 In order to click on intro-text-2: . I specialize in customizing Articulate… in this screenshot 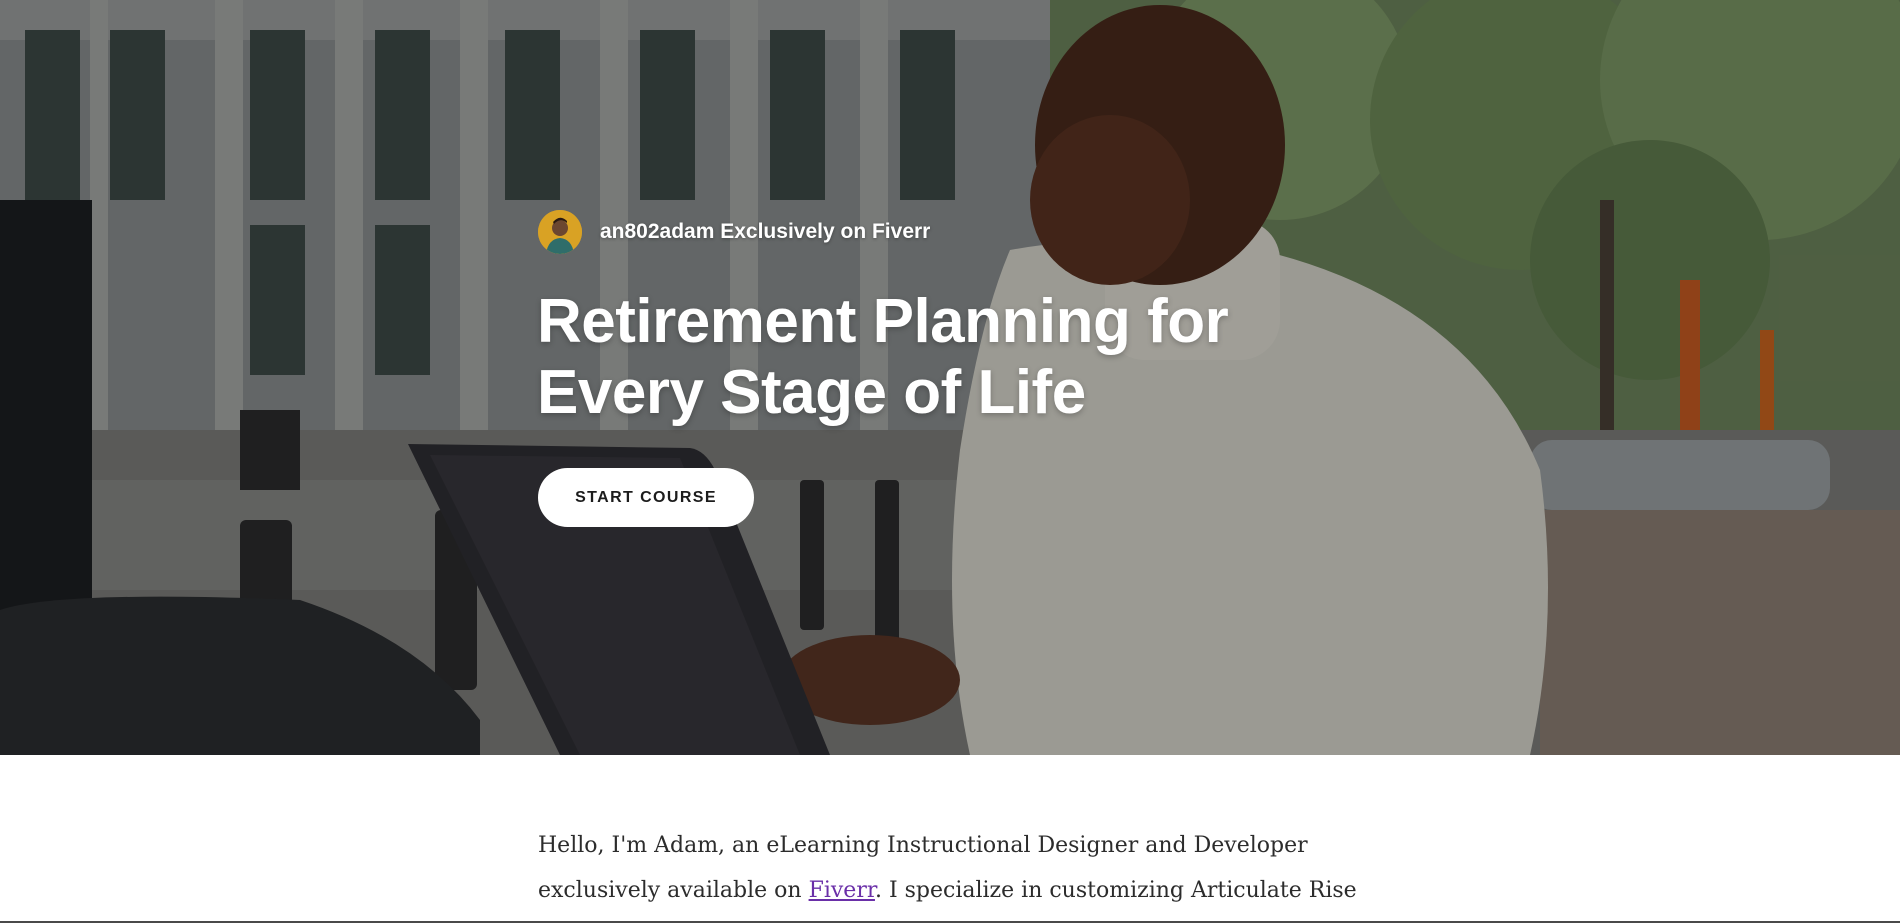, I will do `click(1115, 890)`.